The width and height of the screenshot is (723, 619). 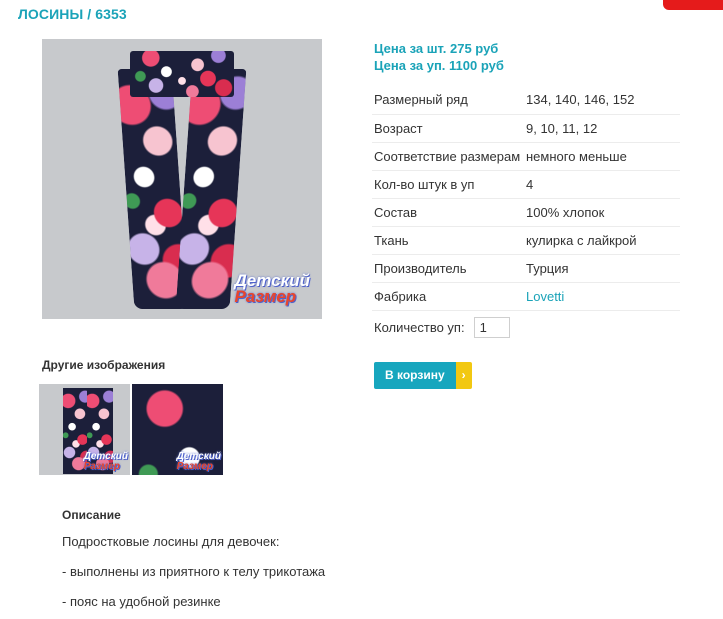 What do you see at coordinates (602, 128) in the screenshot?
I see `spec-value: 9, 10, 11, 12` at bounding box center [602, 128].